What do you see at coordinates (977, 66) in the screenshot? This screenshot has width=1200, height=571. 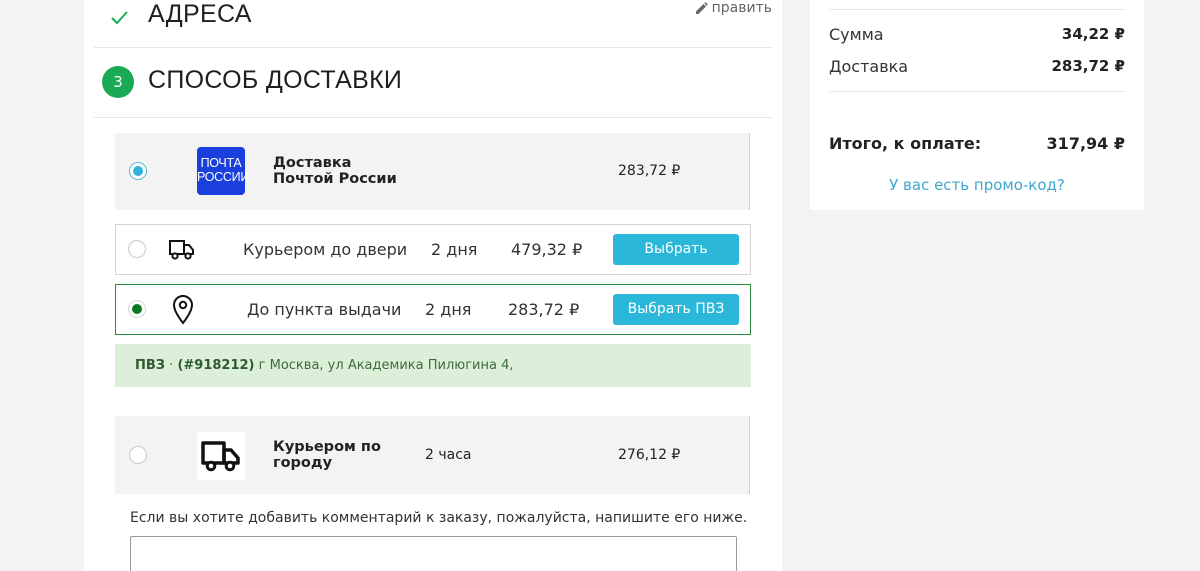 I see `summary-delivery-row: Доставка 283,72 ₽` at bounding box center [977, 66].